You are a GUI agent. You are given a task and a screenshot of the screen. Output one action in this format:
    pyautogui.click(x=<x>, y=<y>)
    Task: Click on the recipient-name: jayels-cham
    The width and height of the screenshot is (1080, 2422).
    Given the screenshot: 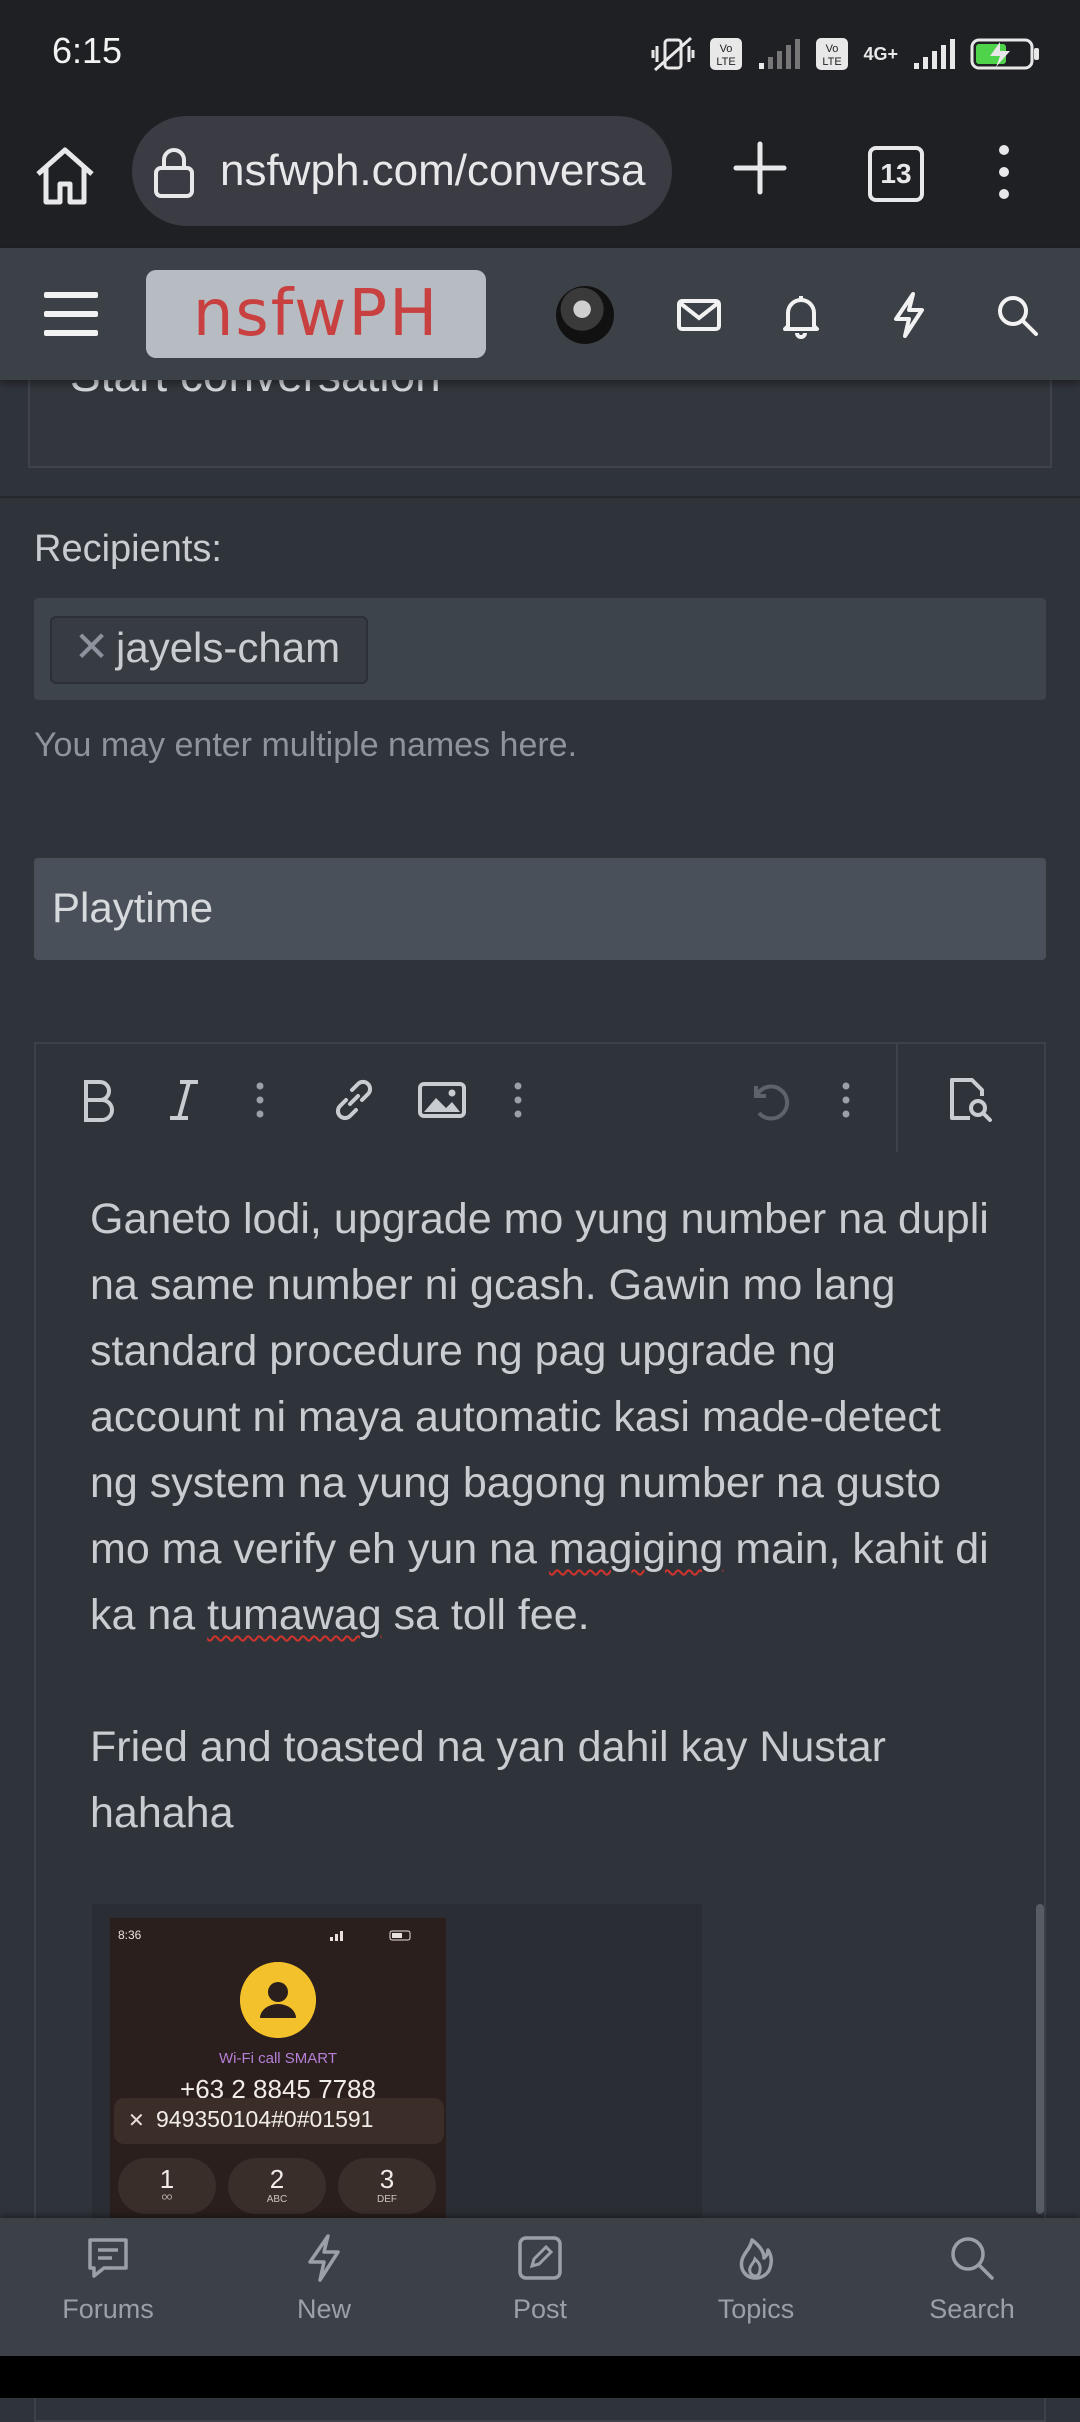 What is the action you would take?
    pyautogui.click(x=228, y=647)
    